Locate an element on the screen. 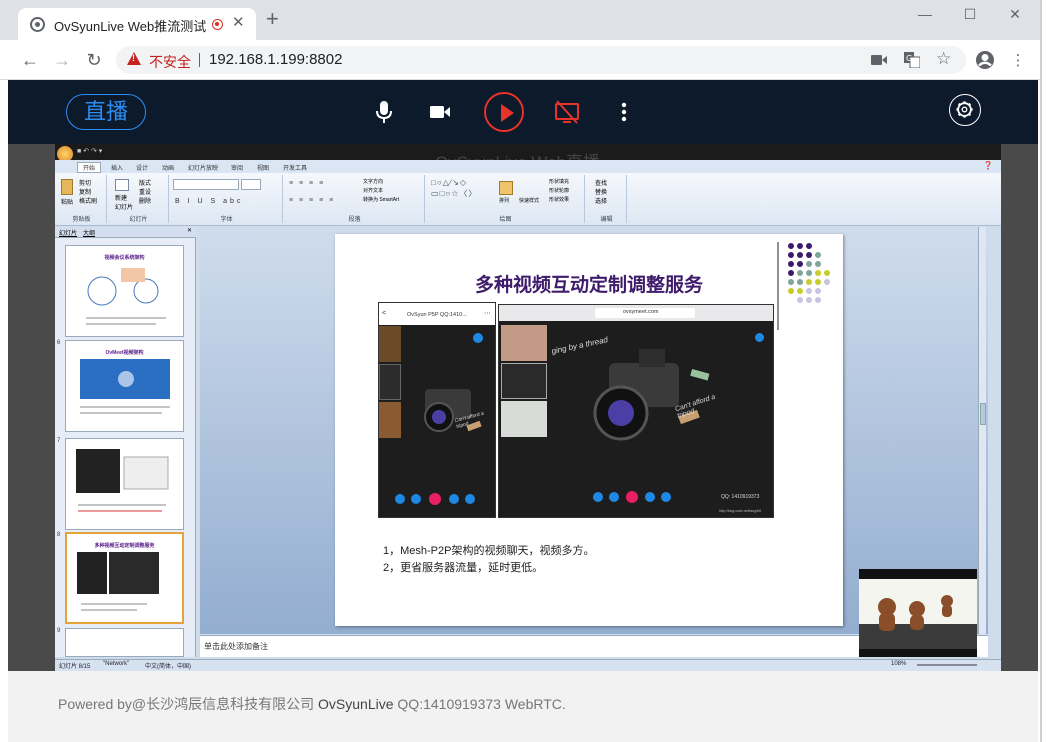  browser-tab: OvSyunLive Web推流测试 ✕ is located at coordinates (137, 24).